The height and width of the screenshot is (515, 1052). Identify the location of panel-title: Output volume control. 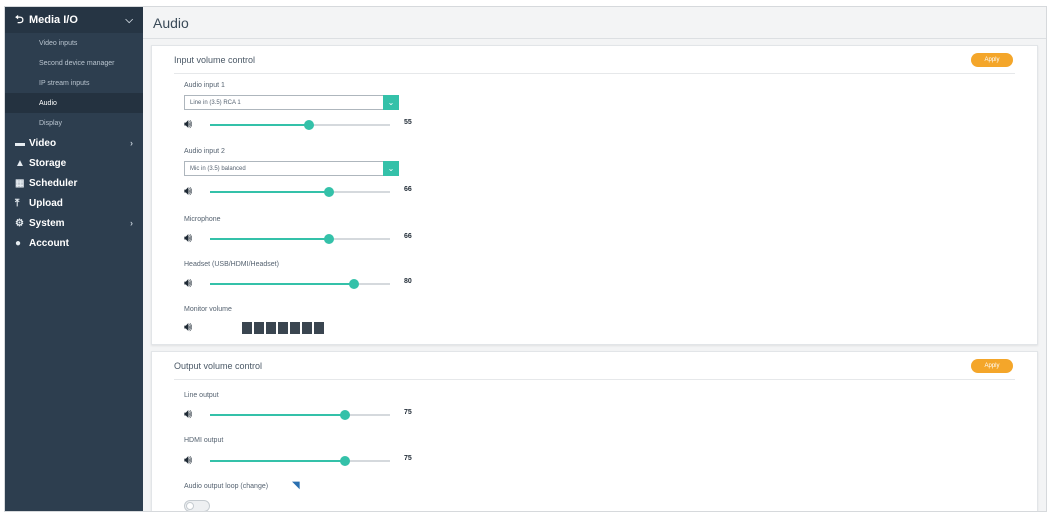
(218, 366).